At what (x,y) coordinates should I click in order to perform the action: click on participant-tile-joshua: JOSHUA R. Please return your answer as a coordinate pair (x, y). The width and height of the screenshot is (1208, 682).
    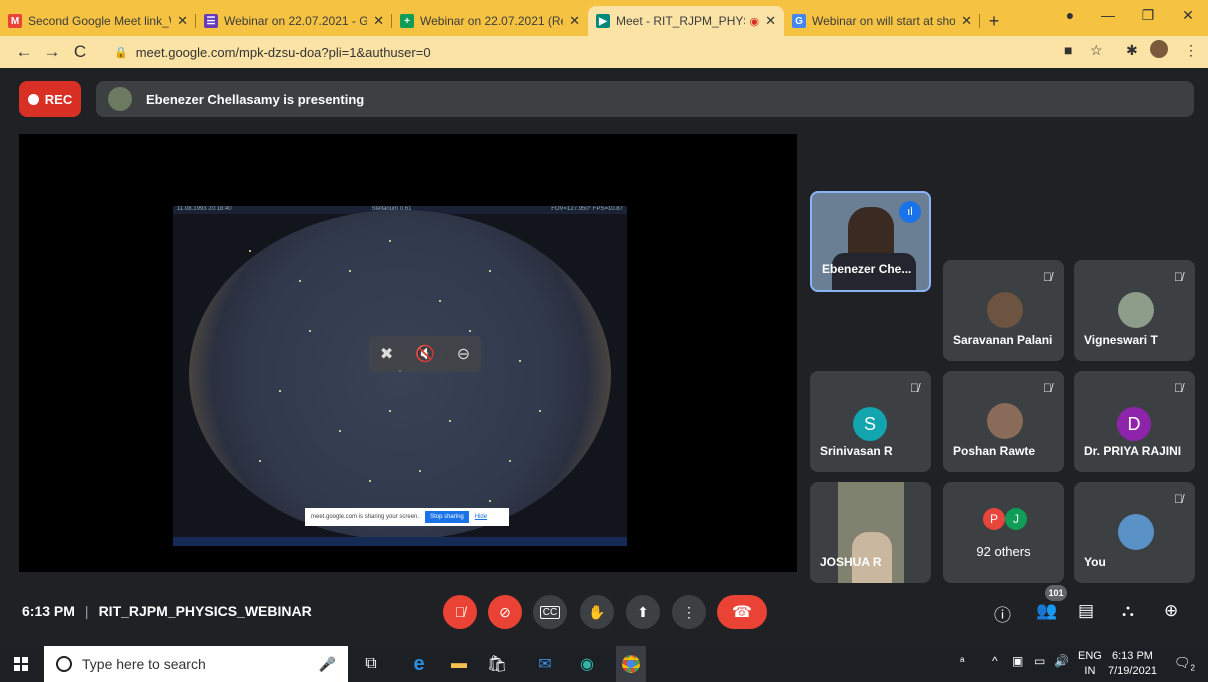
    Looking at the image, I should click on (870, 532).